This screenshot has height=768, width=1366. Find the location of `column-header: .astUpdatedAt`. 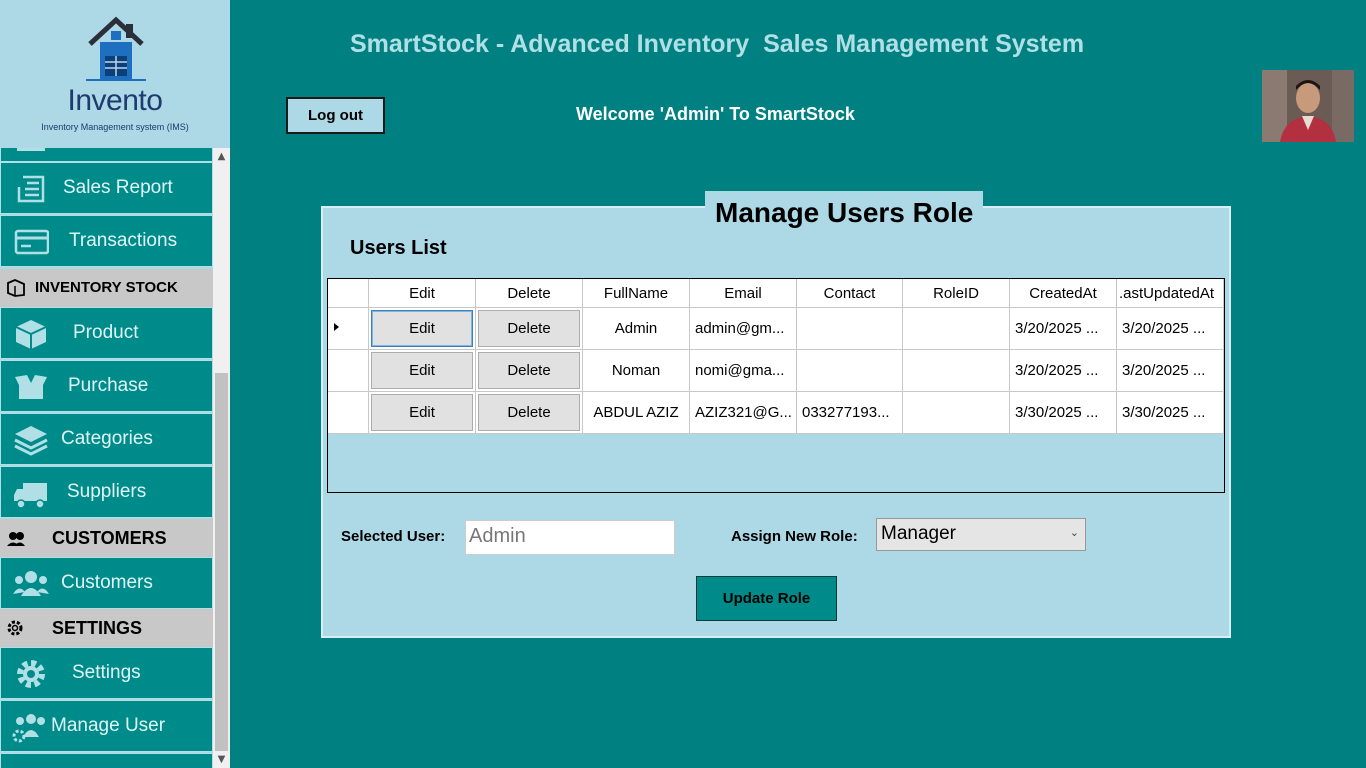

column-header: .astUpdatedAt is located at coordinates (1170, 293).